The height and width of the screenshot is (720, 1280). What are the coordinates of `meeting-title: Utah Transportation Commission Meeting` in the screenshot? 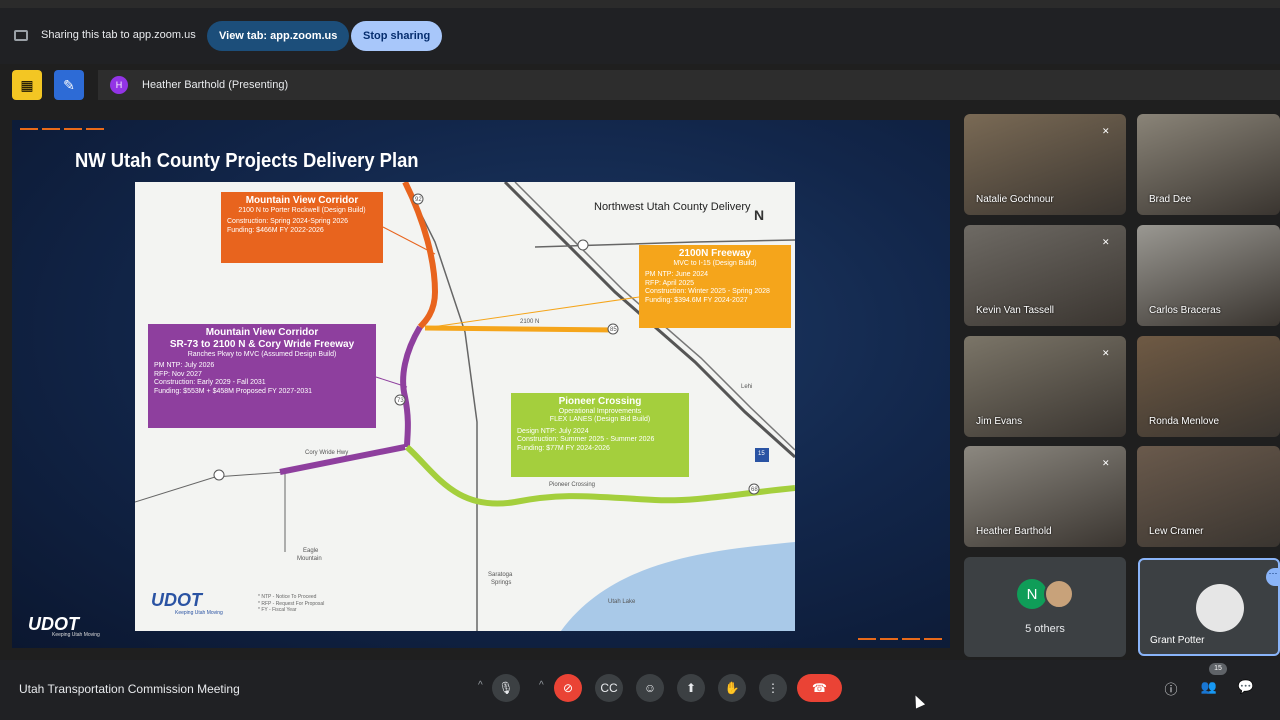 It's located at (129, 689).